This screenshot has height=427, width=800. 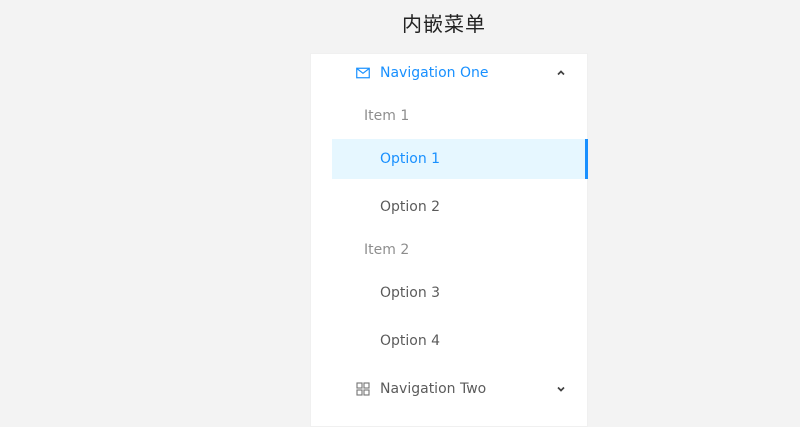 I want to click on menu-item-label: Option 4, so click(x=410, y=341).